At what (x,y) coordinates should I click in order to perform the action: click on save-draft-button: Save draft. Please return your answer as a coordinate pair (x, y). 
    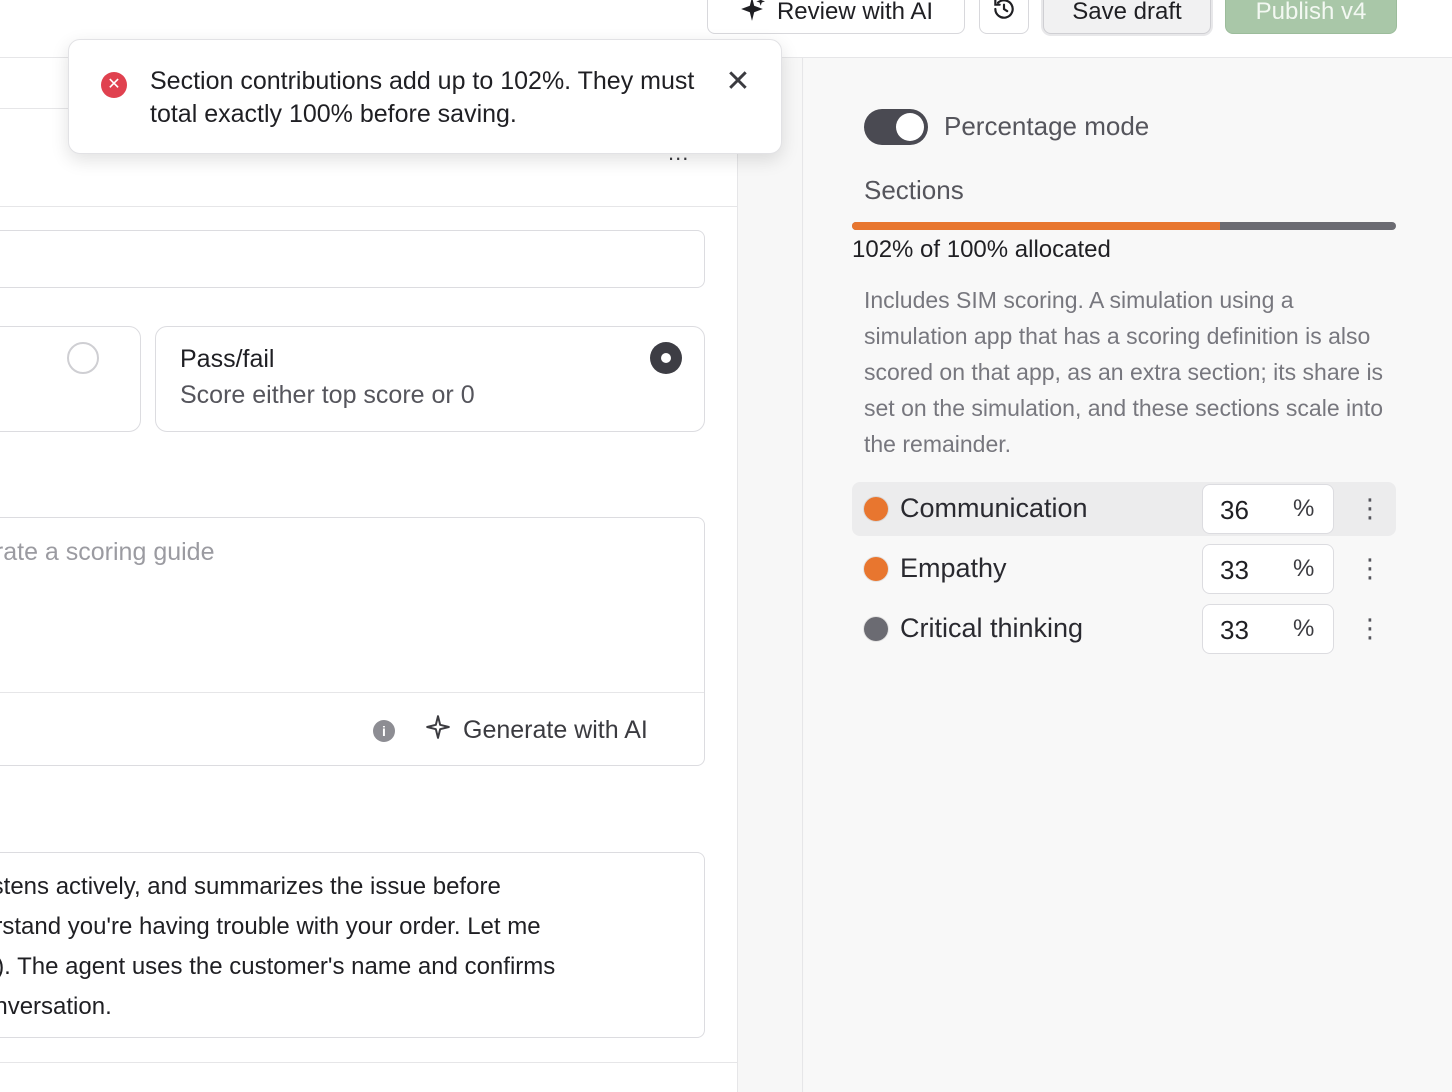
    Looking at the image, I should click on (1127, 17).